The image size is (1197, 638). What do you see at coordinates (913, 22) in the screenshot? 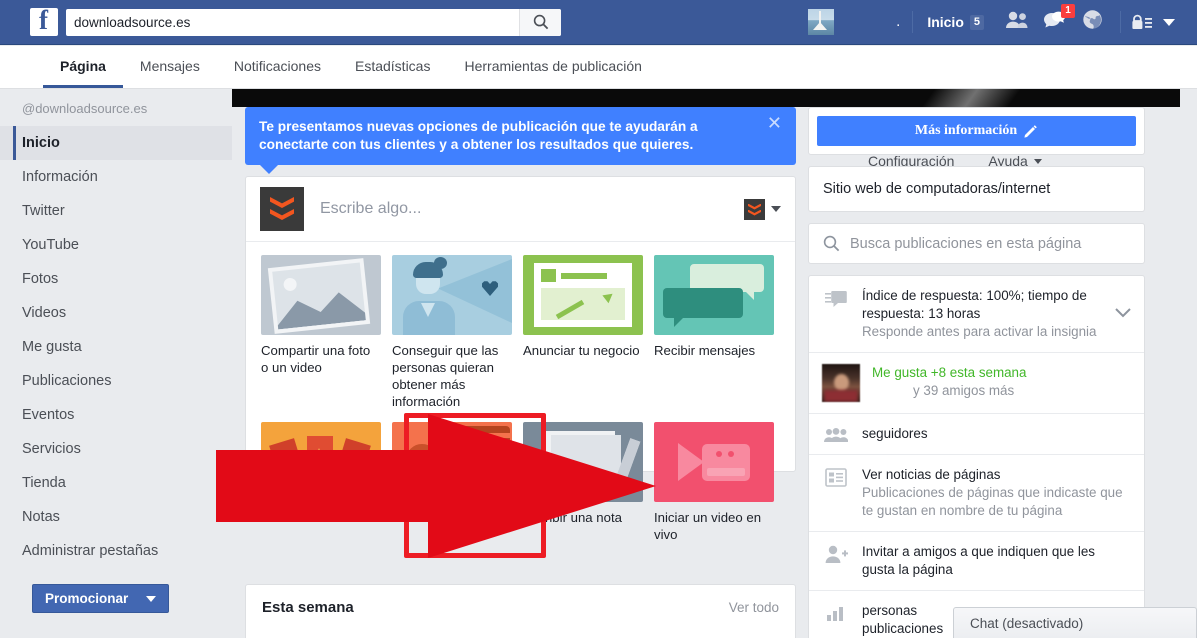
I see `nav-divider` at bounding box center [913, 22].